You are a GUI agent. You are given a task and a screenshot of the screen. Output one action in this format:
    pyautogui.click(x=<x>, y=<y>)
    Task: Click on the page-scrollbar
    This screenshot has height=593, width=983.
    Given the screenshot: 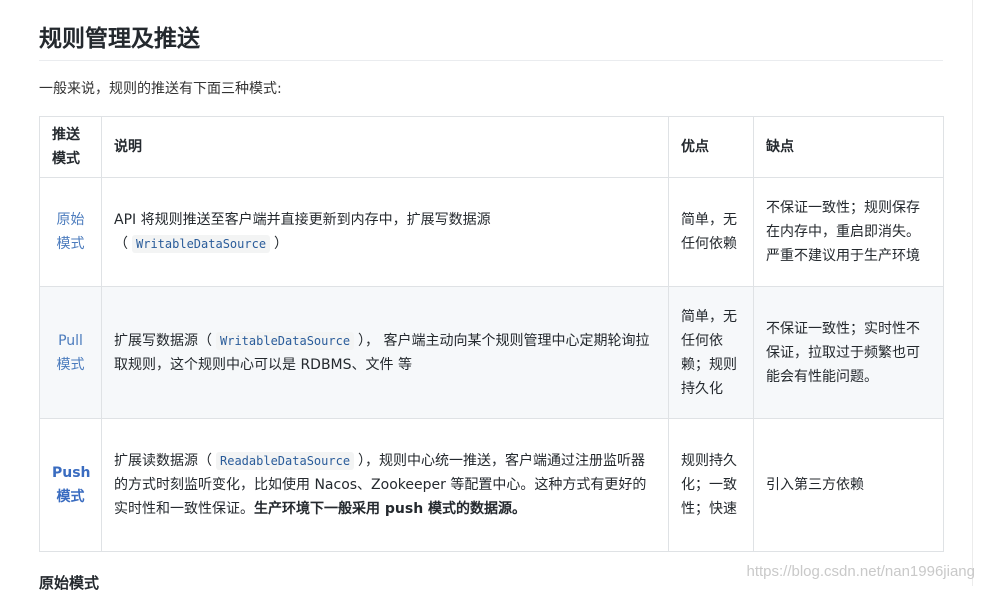 What is the action you would take?
    pyautogui.click(x=977, y=293)
    